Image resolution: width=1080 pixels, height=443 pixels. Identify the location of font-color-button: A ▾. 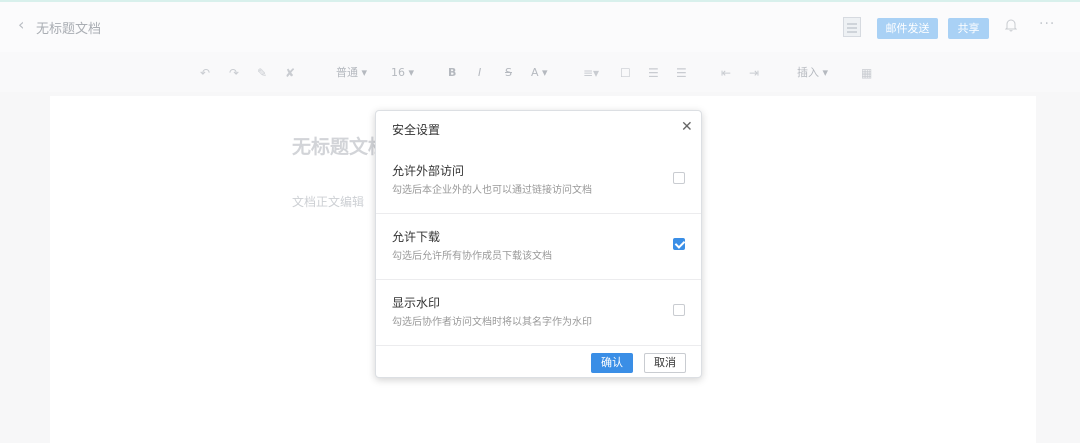
(539, 73).